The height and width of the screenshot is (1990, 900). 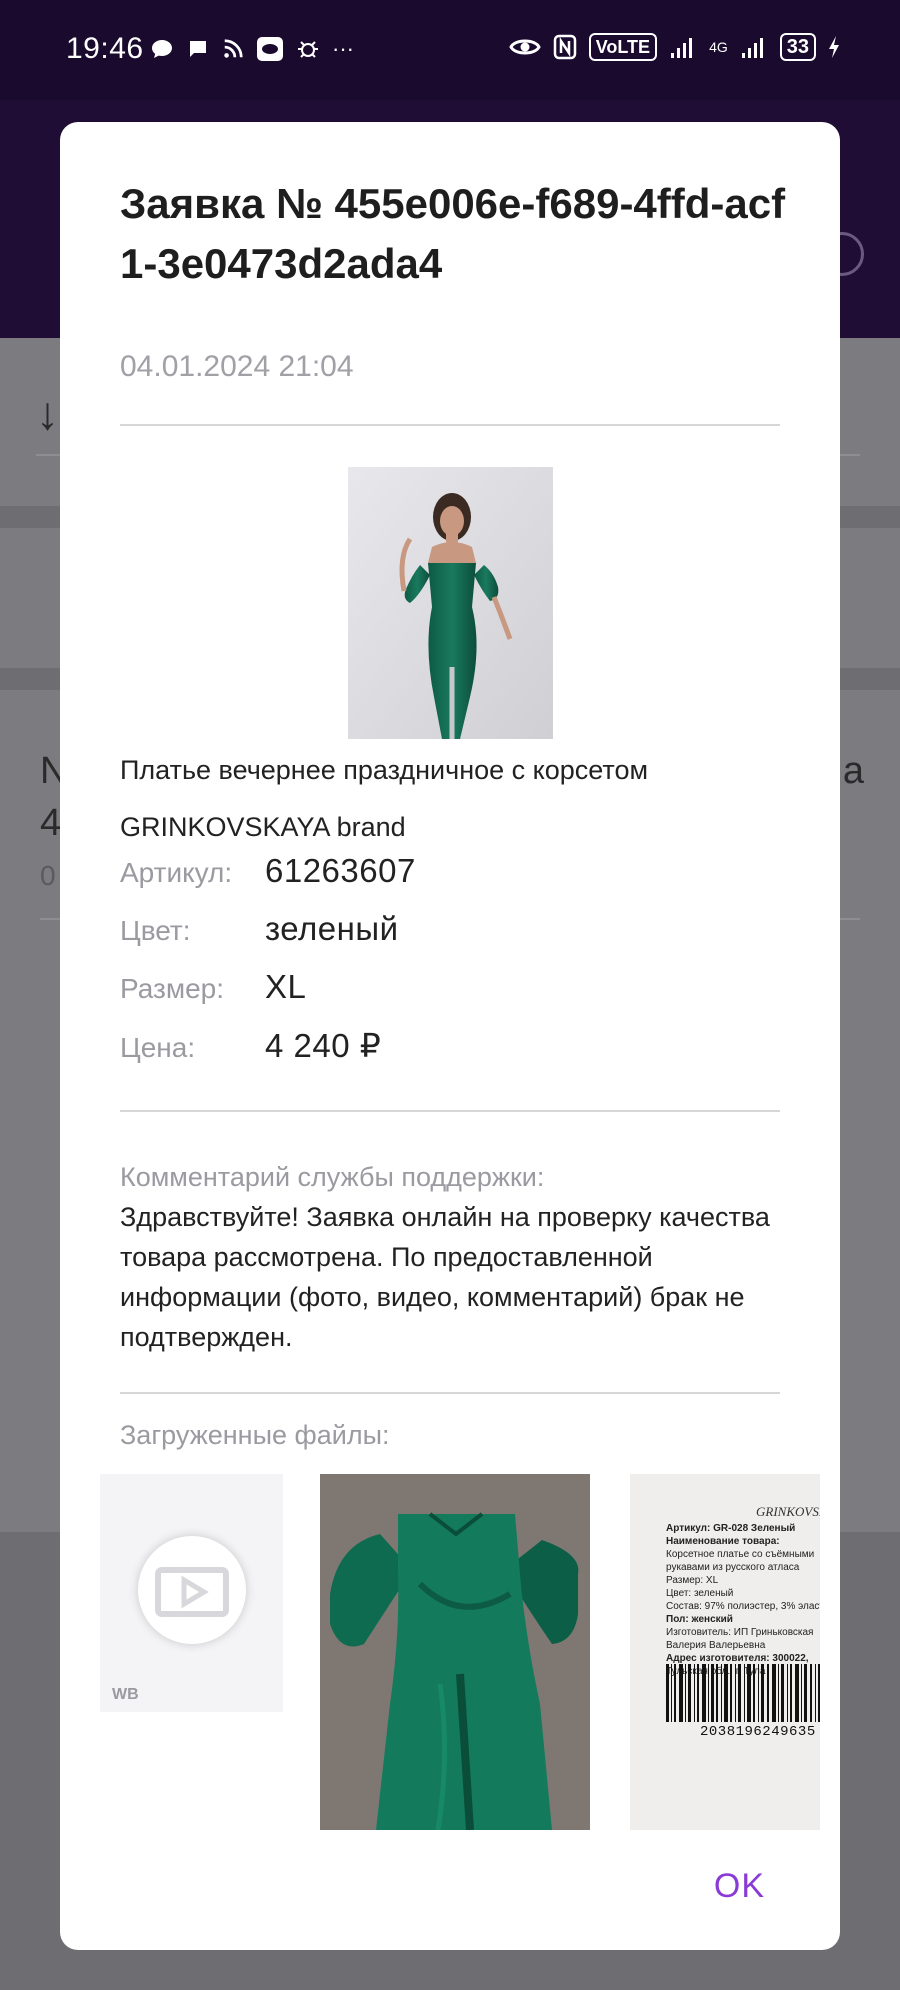 I want to click on charging-icon, so click(x=834, y=47).